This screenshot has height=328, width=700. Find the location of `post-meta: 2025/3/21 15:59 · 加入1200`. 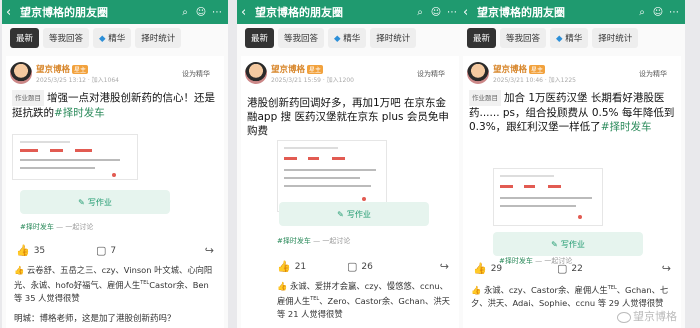

post-meta: 2025/3/21 15:59 · 加入1200 is located at coordinates (312, 80).